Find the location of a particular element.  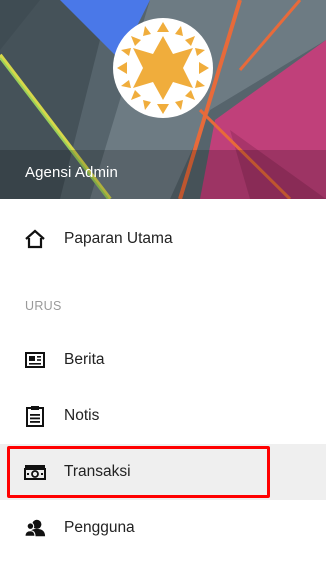

nav-item-home: Paparan Utama is located at coordinates (163, 239).